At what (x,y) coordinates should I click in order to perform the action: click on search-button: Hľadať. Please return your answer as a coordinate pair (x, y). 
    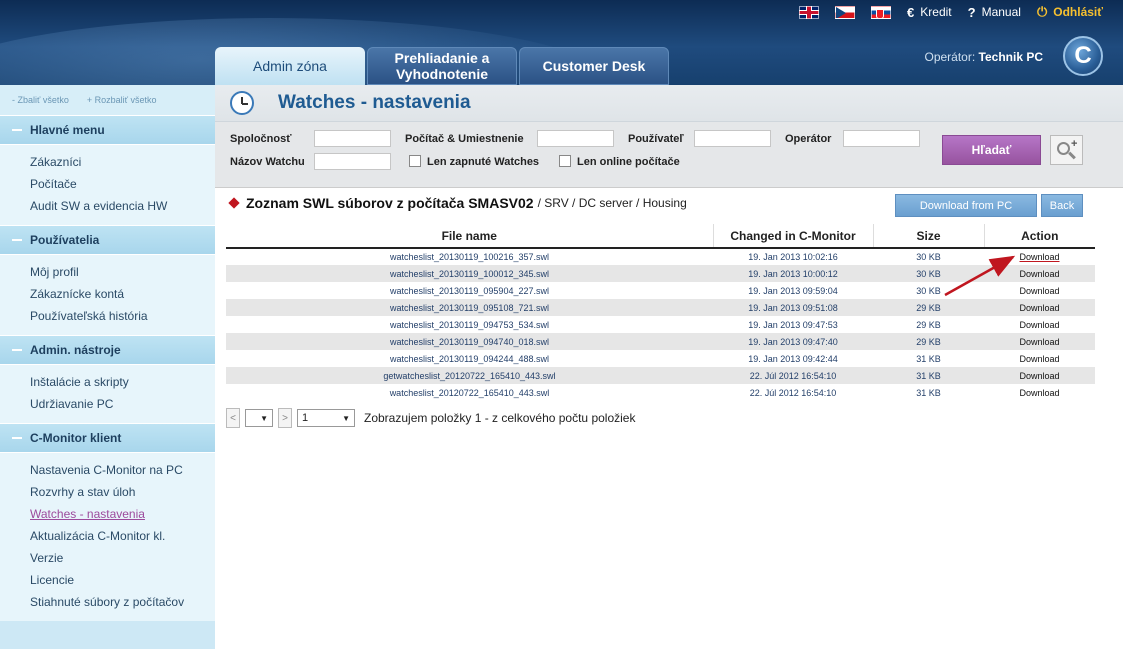
    Looking at the image, I should click on (991, 150).